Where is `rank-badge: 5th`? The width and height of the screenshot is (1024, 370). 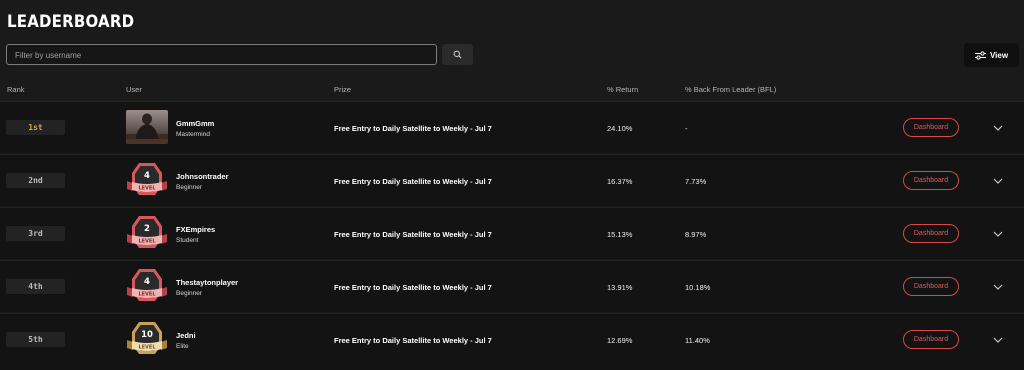 rank-badge: 5th is located at coordinates (35, 339).